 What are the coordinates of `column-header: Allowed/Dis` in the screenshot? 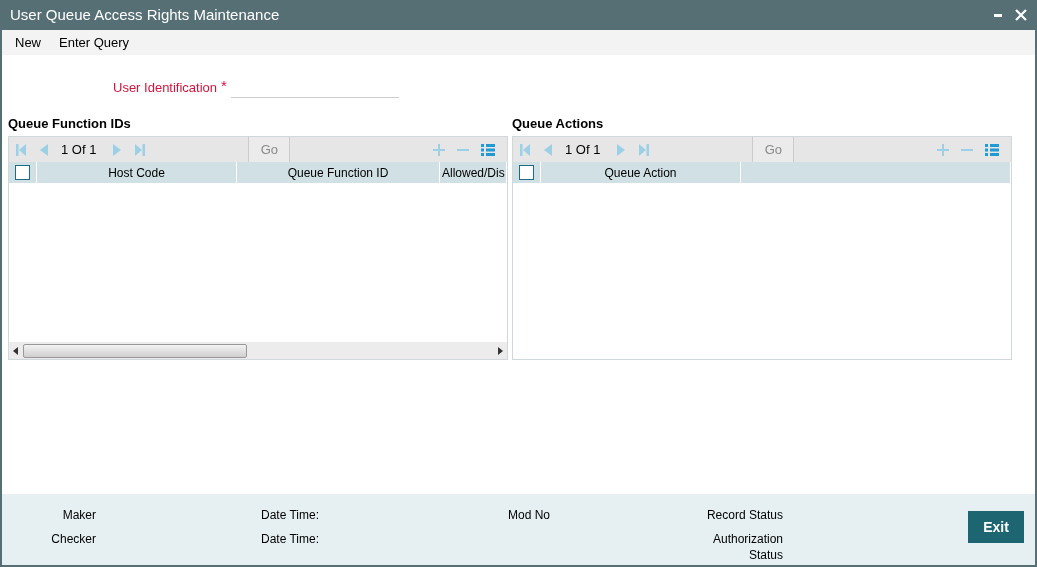 It's located at (473, 172).